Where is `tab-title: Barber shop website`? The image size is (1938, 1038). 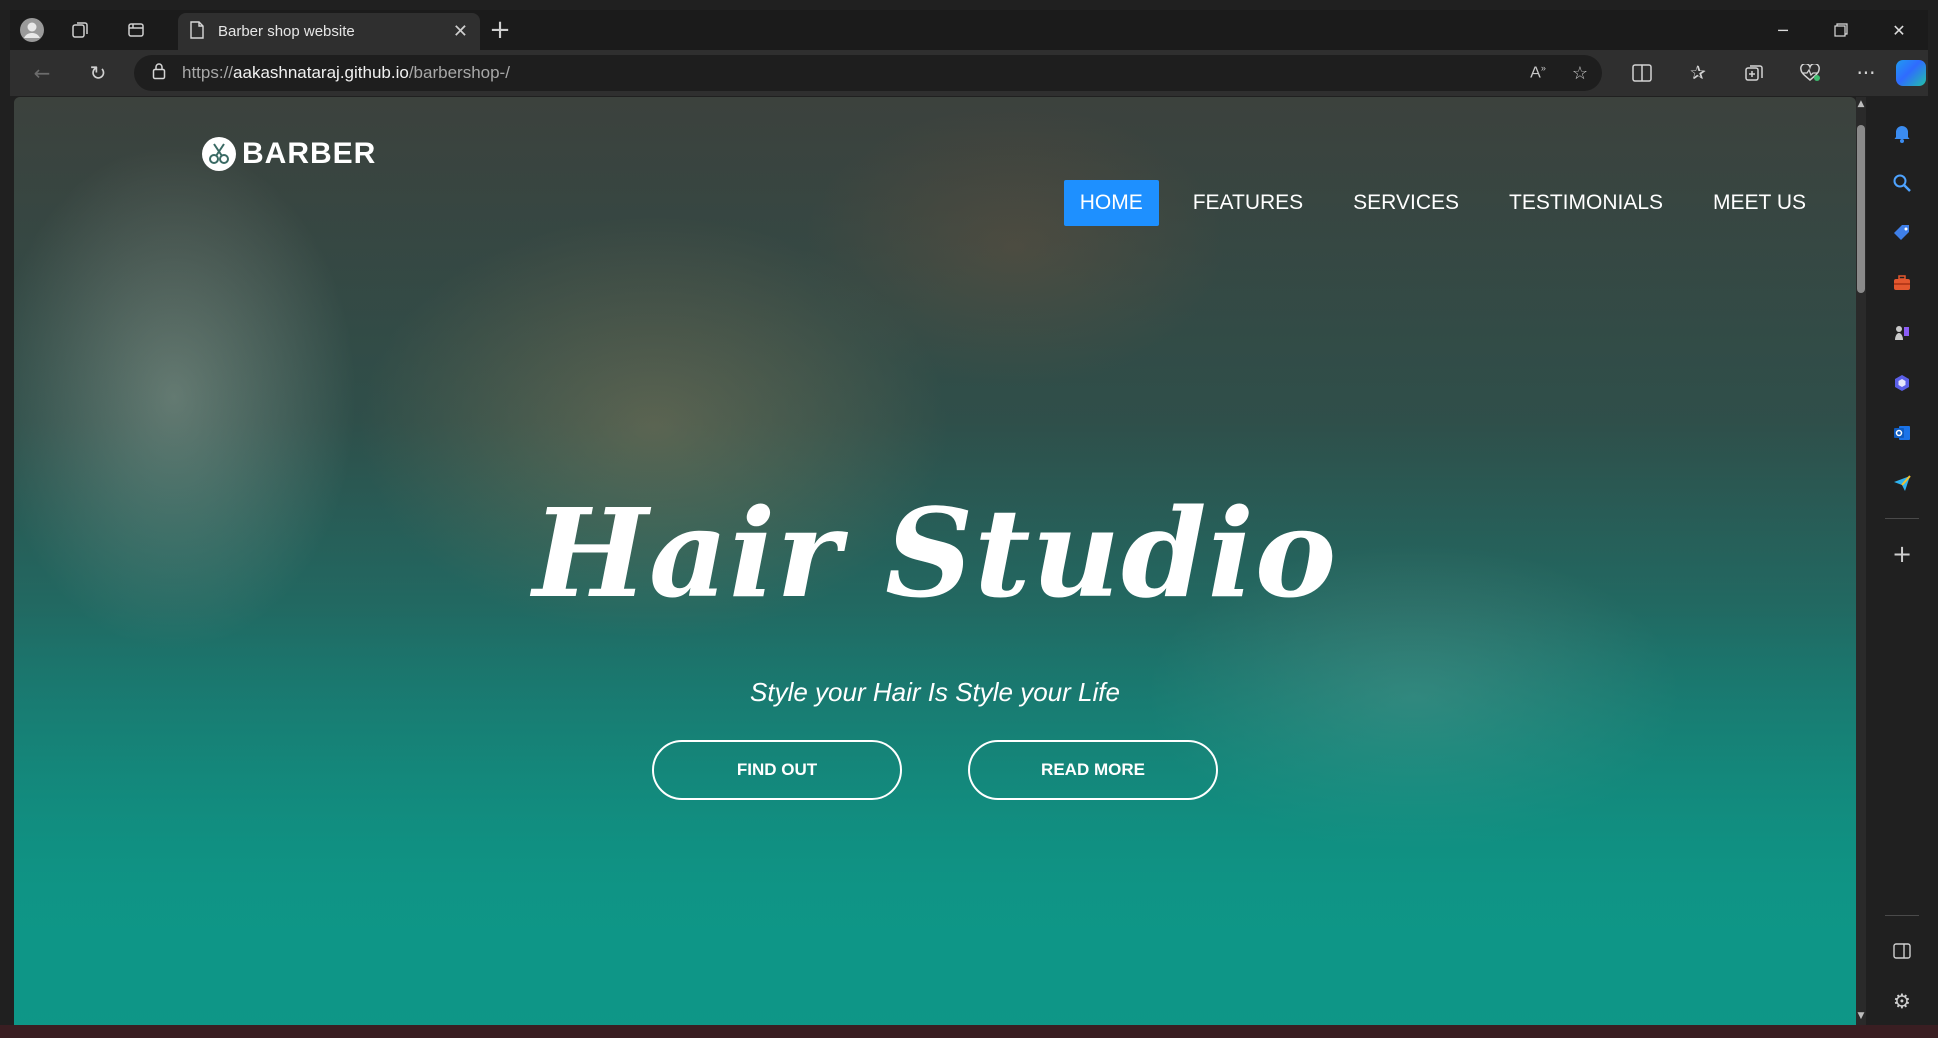
tab-title: Barber shop website is located at coordinates (286, 31).